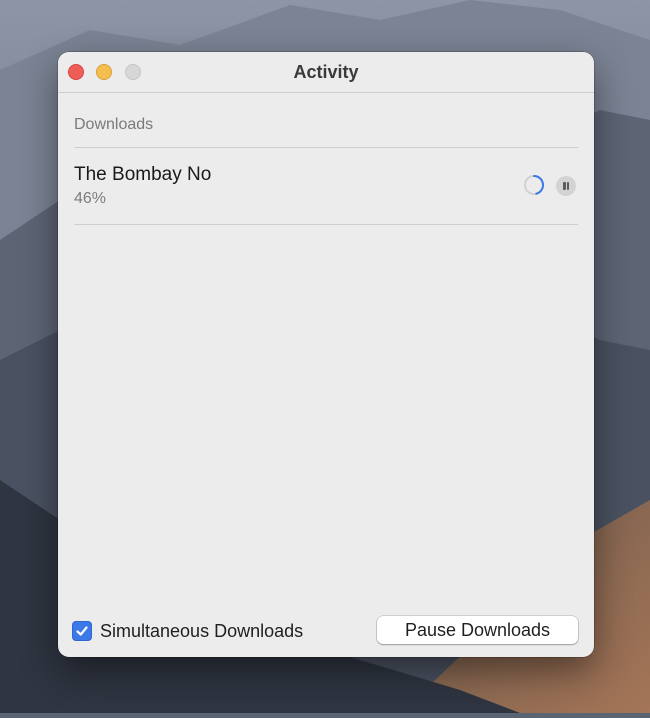 This screenshot has width=650, height=718. What do you see at coordinates (326, 224) in the screenshot?
I see `item-divider` at bounding box center [326, 224].